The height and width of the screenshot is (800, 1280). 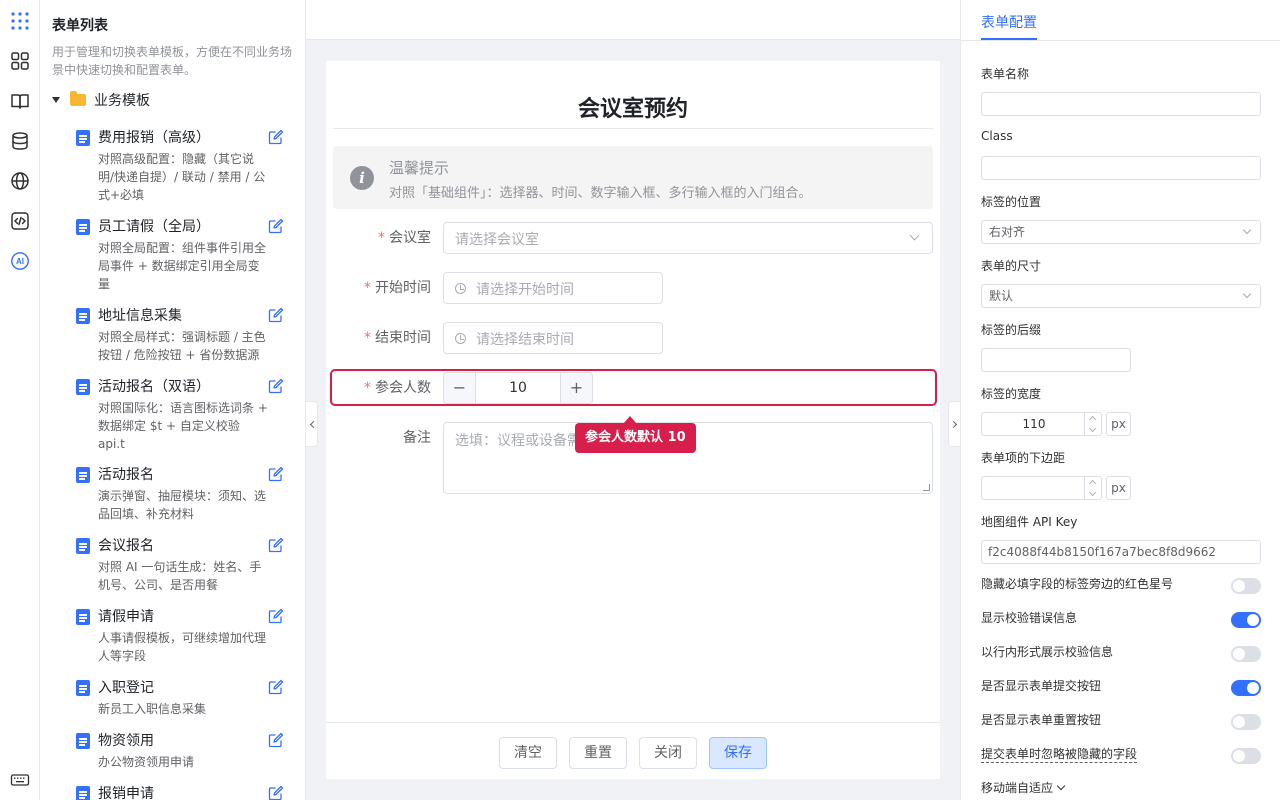 What do you see at coordinates (20, 21) in the screenshot?
I see `apps-grid-icon` at bounding box center [20, 21].